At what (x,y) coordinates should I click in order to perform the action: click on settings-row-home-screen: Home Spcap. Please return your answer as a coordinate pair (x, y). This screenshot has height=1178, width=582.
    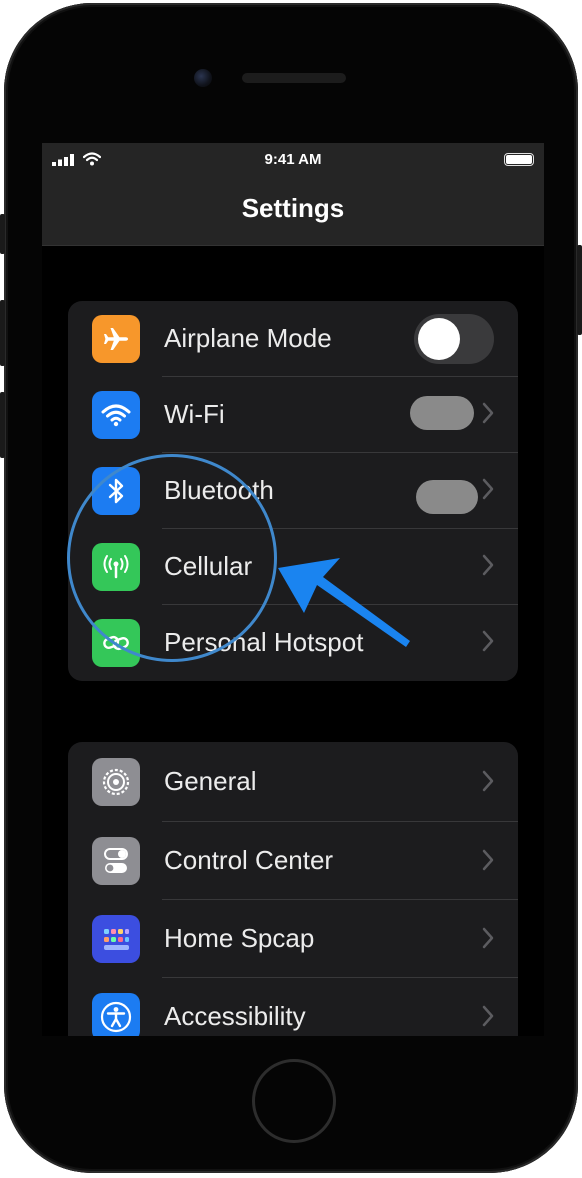
    Looking at the image, I should click on (293, 939).